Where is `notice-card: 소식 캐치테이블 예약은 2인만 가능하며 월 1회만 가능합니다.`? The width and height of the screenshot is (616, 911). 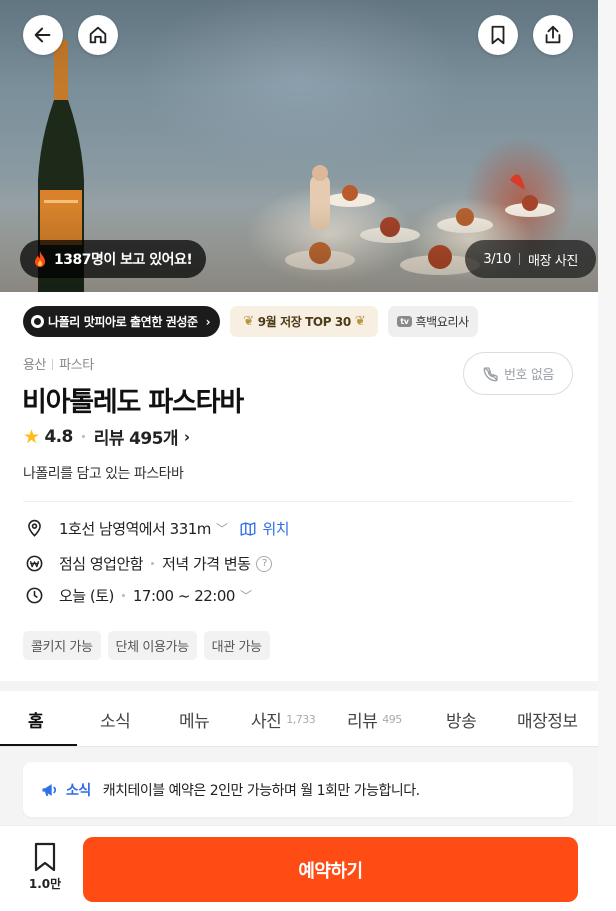 notice-card: 소식 캐치테이블 예약은 2인만 가능하며 월 1회만 가능합니다. is located at coordinates (298, 789).